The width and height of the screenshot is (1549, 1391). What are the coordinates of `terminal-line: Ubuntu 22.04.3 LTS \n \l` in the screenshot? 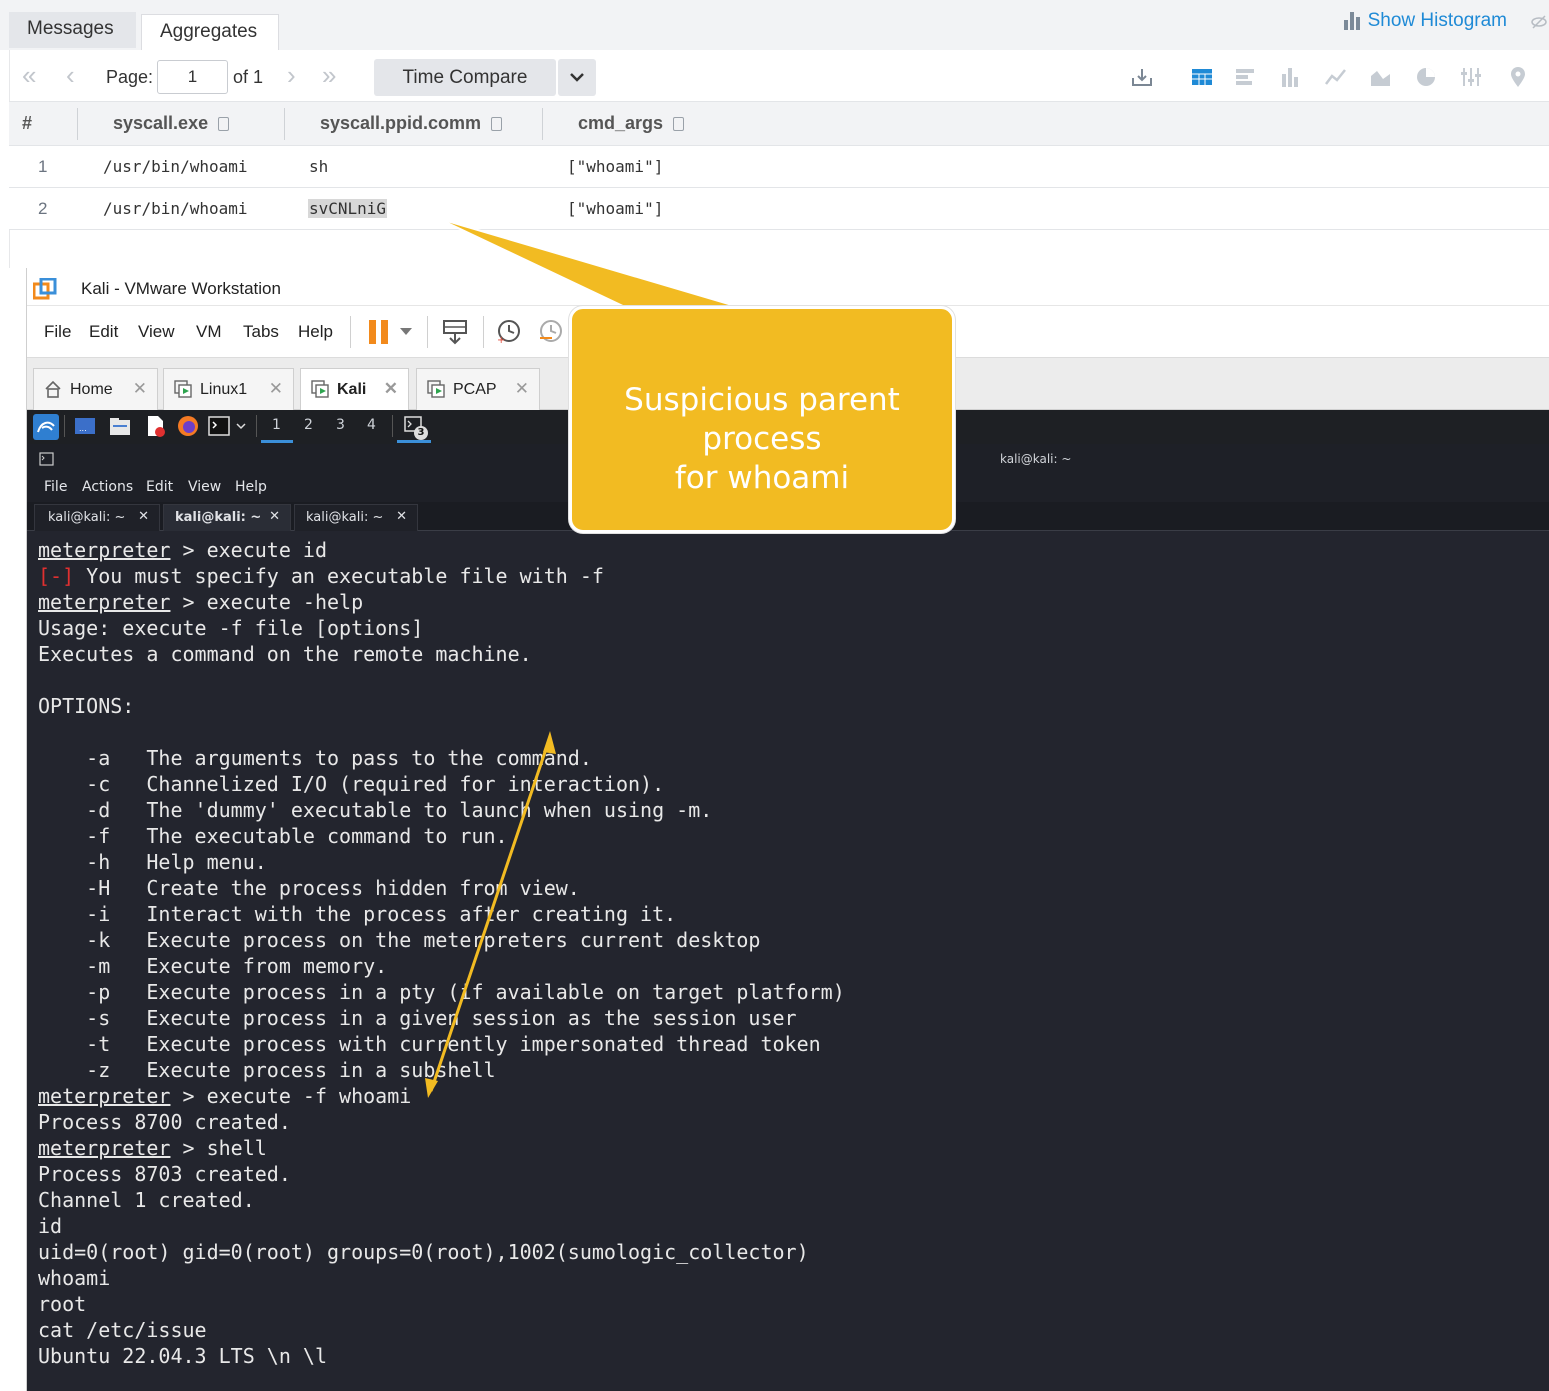 It's located at (788, 1356).